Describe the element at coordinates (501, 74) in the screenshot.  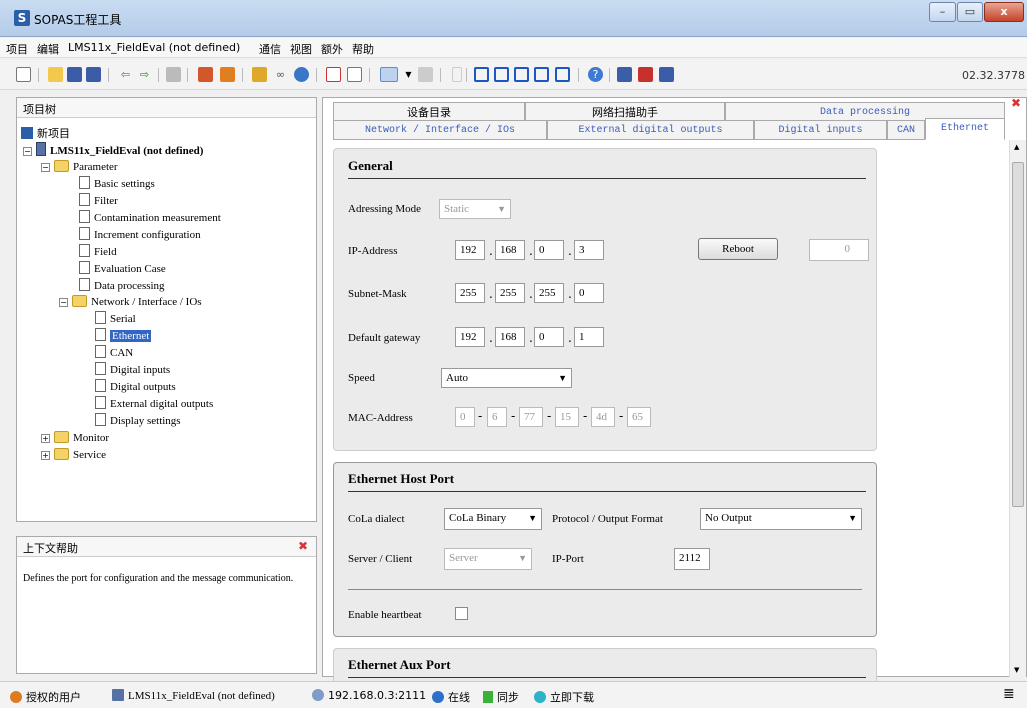
I see `layout-horizontal-icon` at that location.